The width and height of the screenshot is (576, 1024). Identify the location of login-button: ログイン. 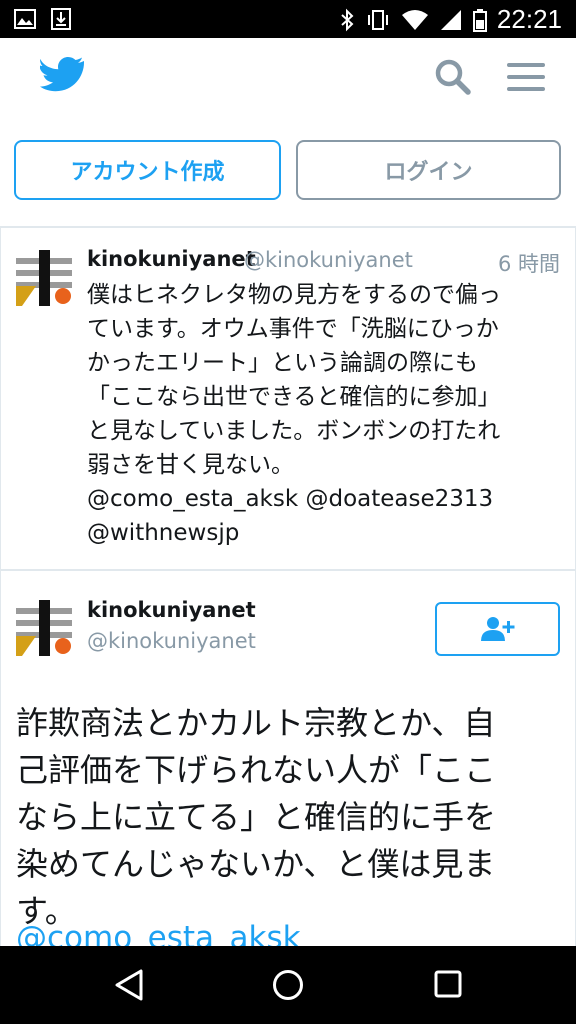
(428, 170).